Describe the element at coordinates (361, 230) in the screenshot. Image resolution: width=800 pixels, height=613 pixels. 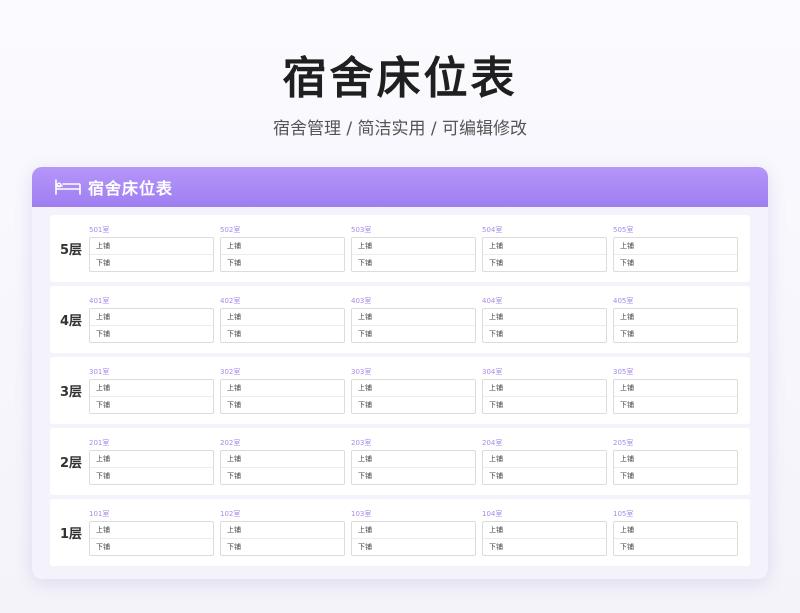
I see `room-name: 503室` at that location.